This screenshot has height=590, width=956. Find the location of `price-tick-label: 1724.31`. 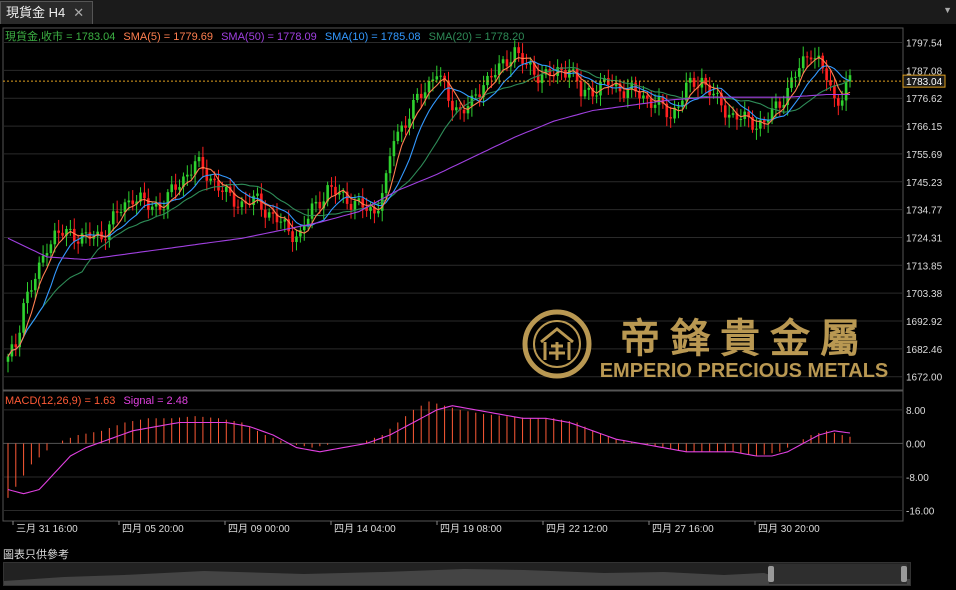

price-tick-label: 1724.31 is located at coordinates (924, 238).